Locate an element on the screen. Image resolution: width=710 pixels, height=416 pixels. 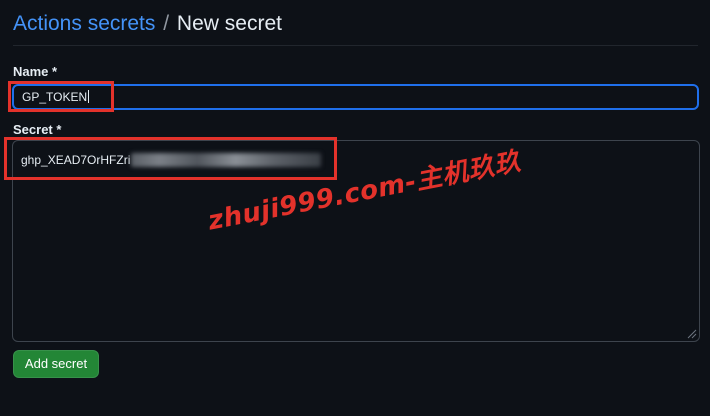
resize-handle-icon is located at coordinates (692, 334).